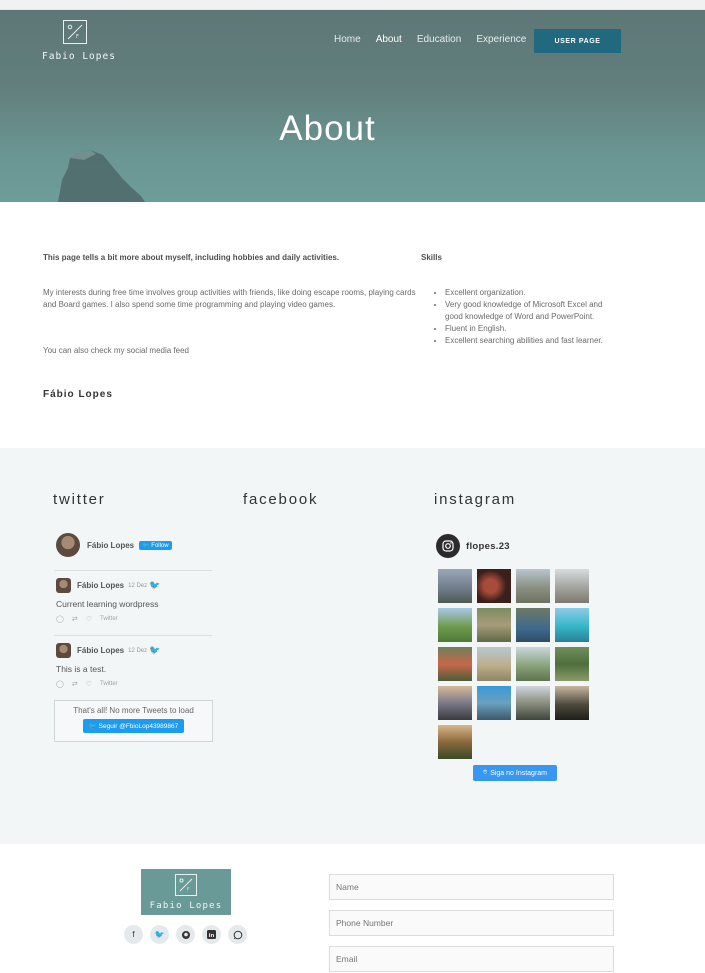  What do you see at coordinates (133, 710) in the screenshot?
I see `no-more-tweets-text: That's all! No more Tweets to load` at bounding box center [133, 710].